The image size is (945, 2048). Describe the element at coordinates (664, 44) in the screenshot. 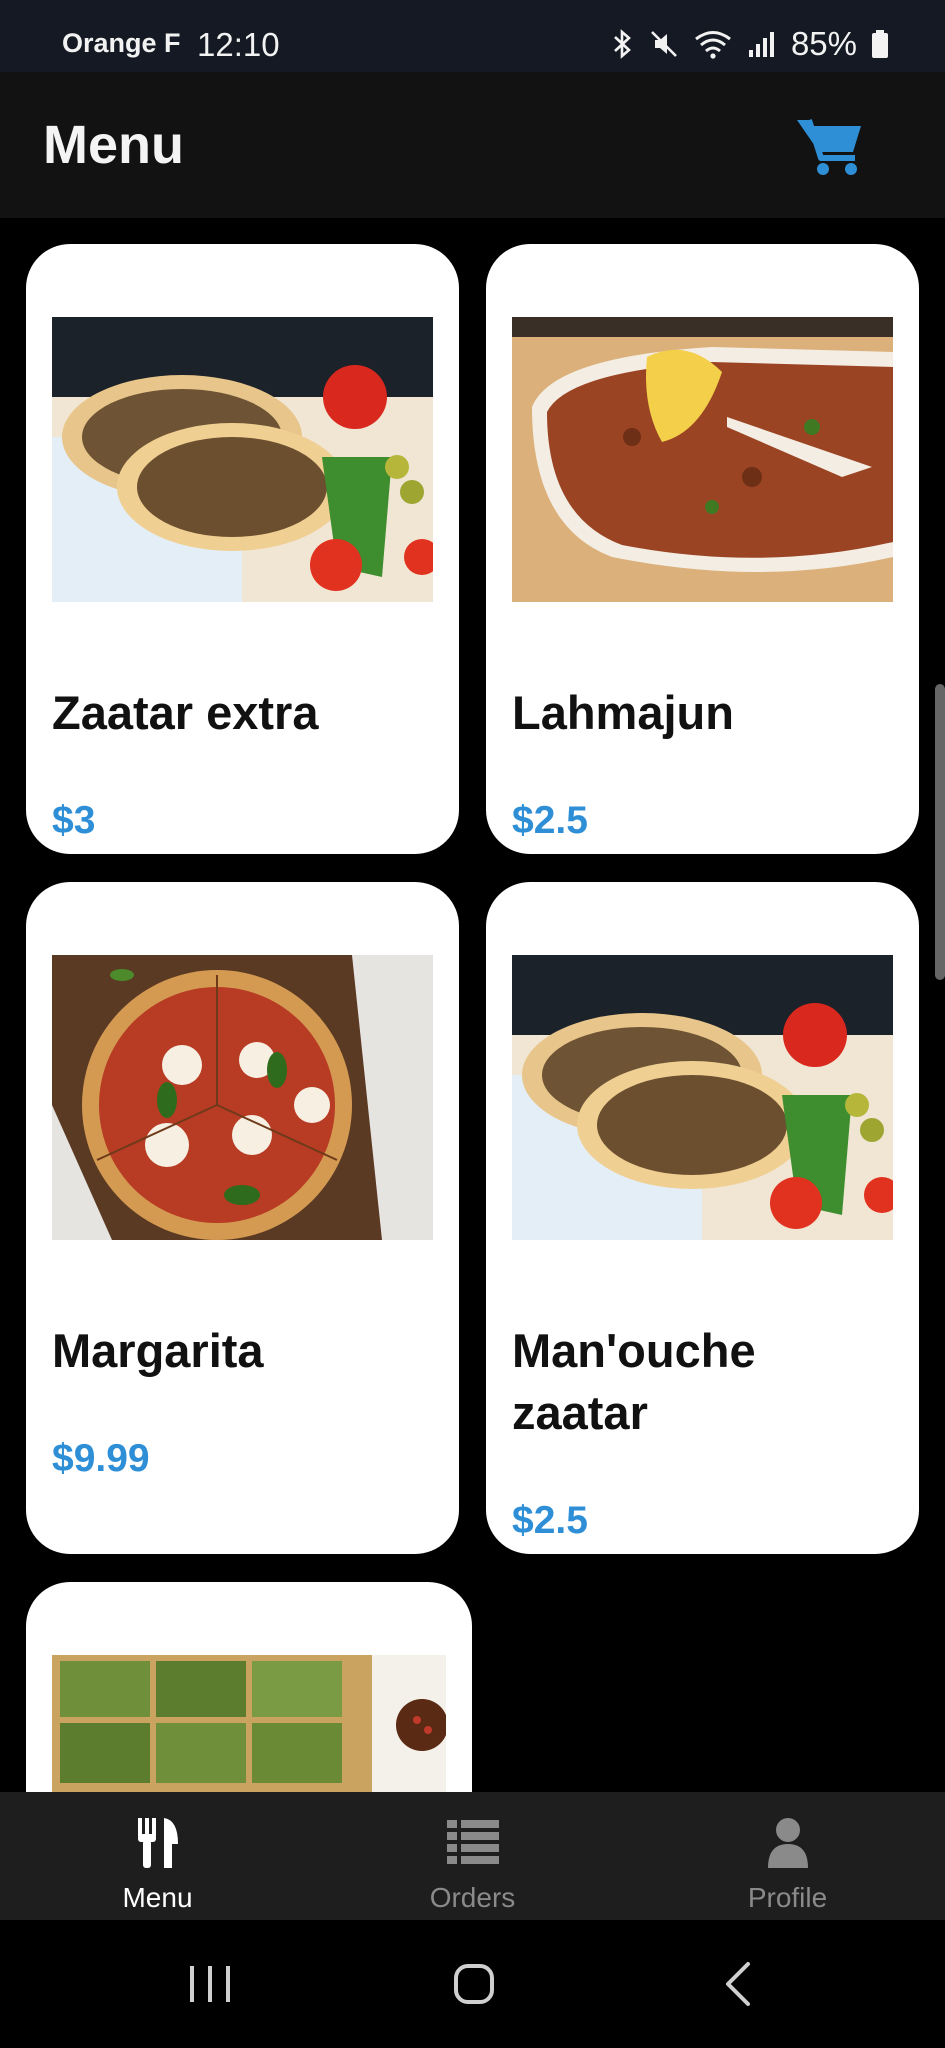

I see `mute-icon` at that location.